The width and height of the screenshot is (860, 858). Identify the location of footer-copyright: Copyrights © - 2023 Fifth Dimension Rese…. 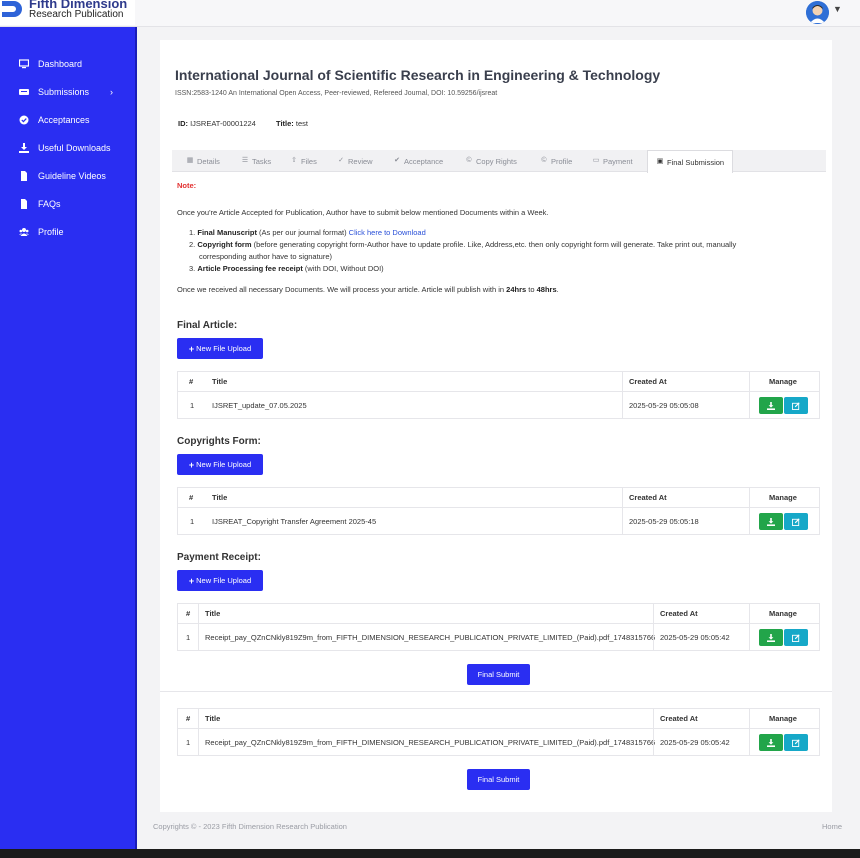
(250, 826).